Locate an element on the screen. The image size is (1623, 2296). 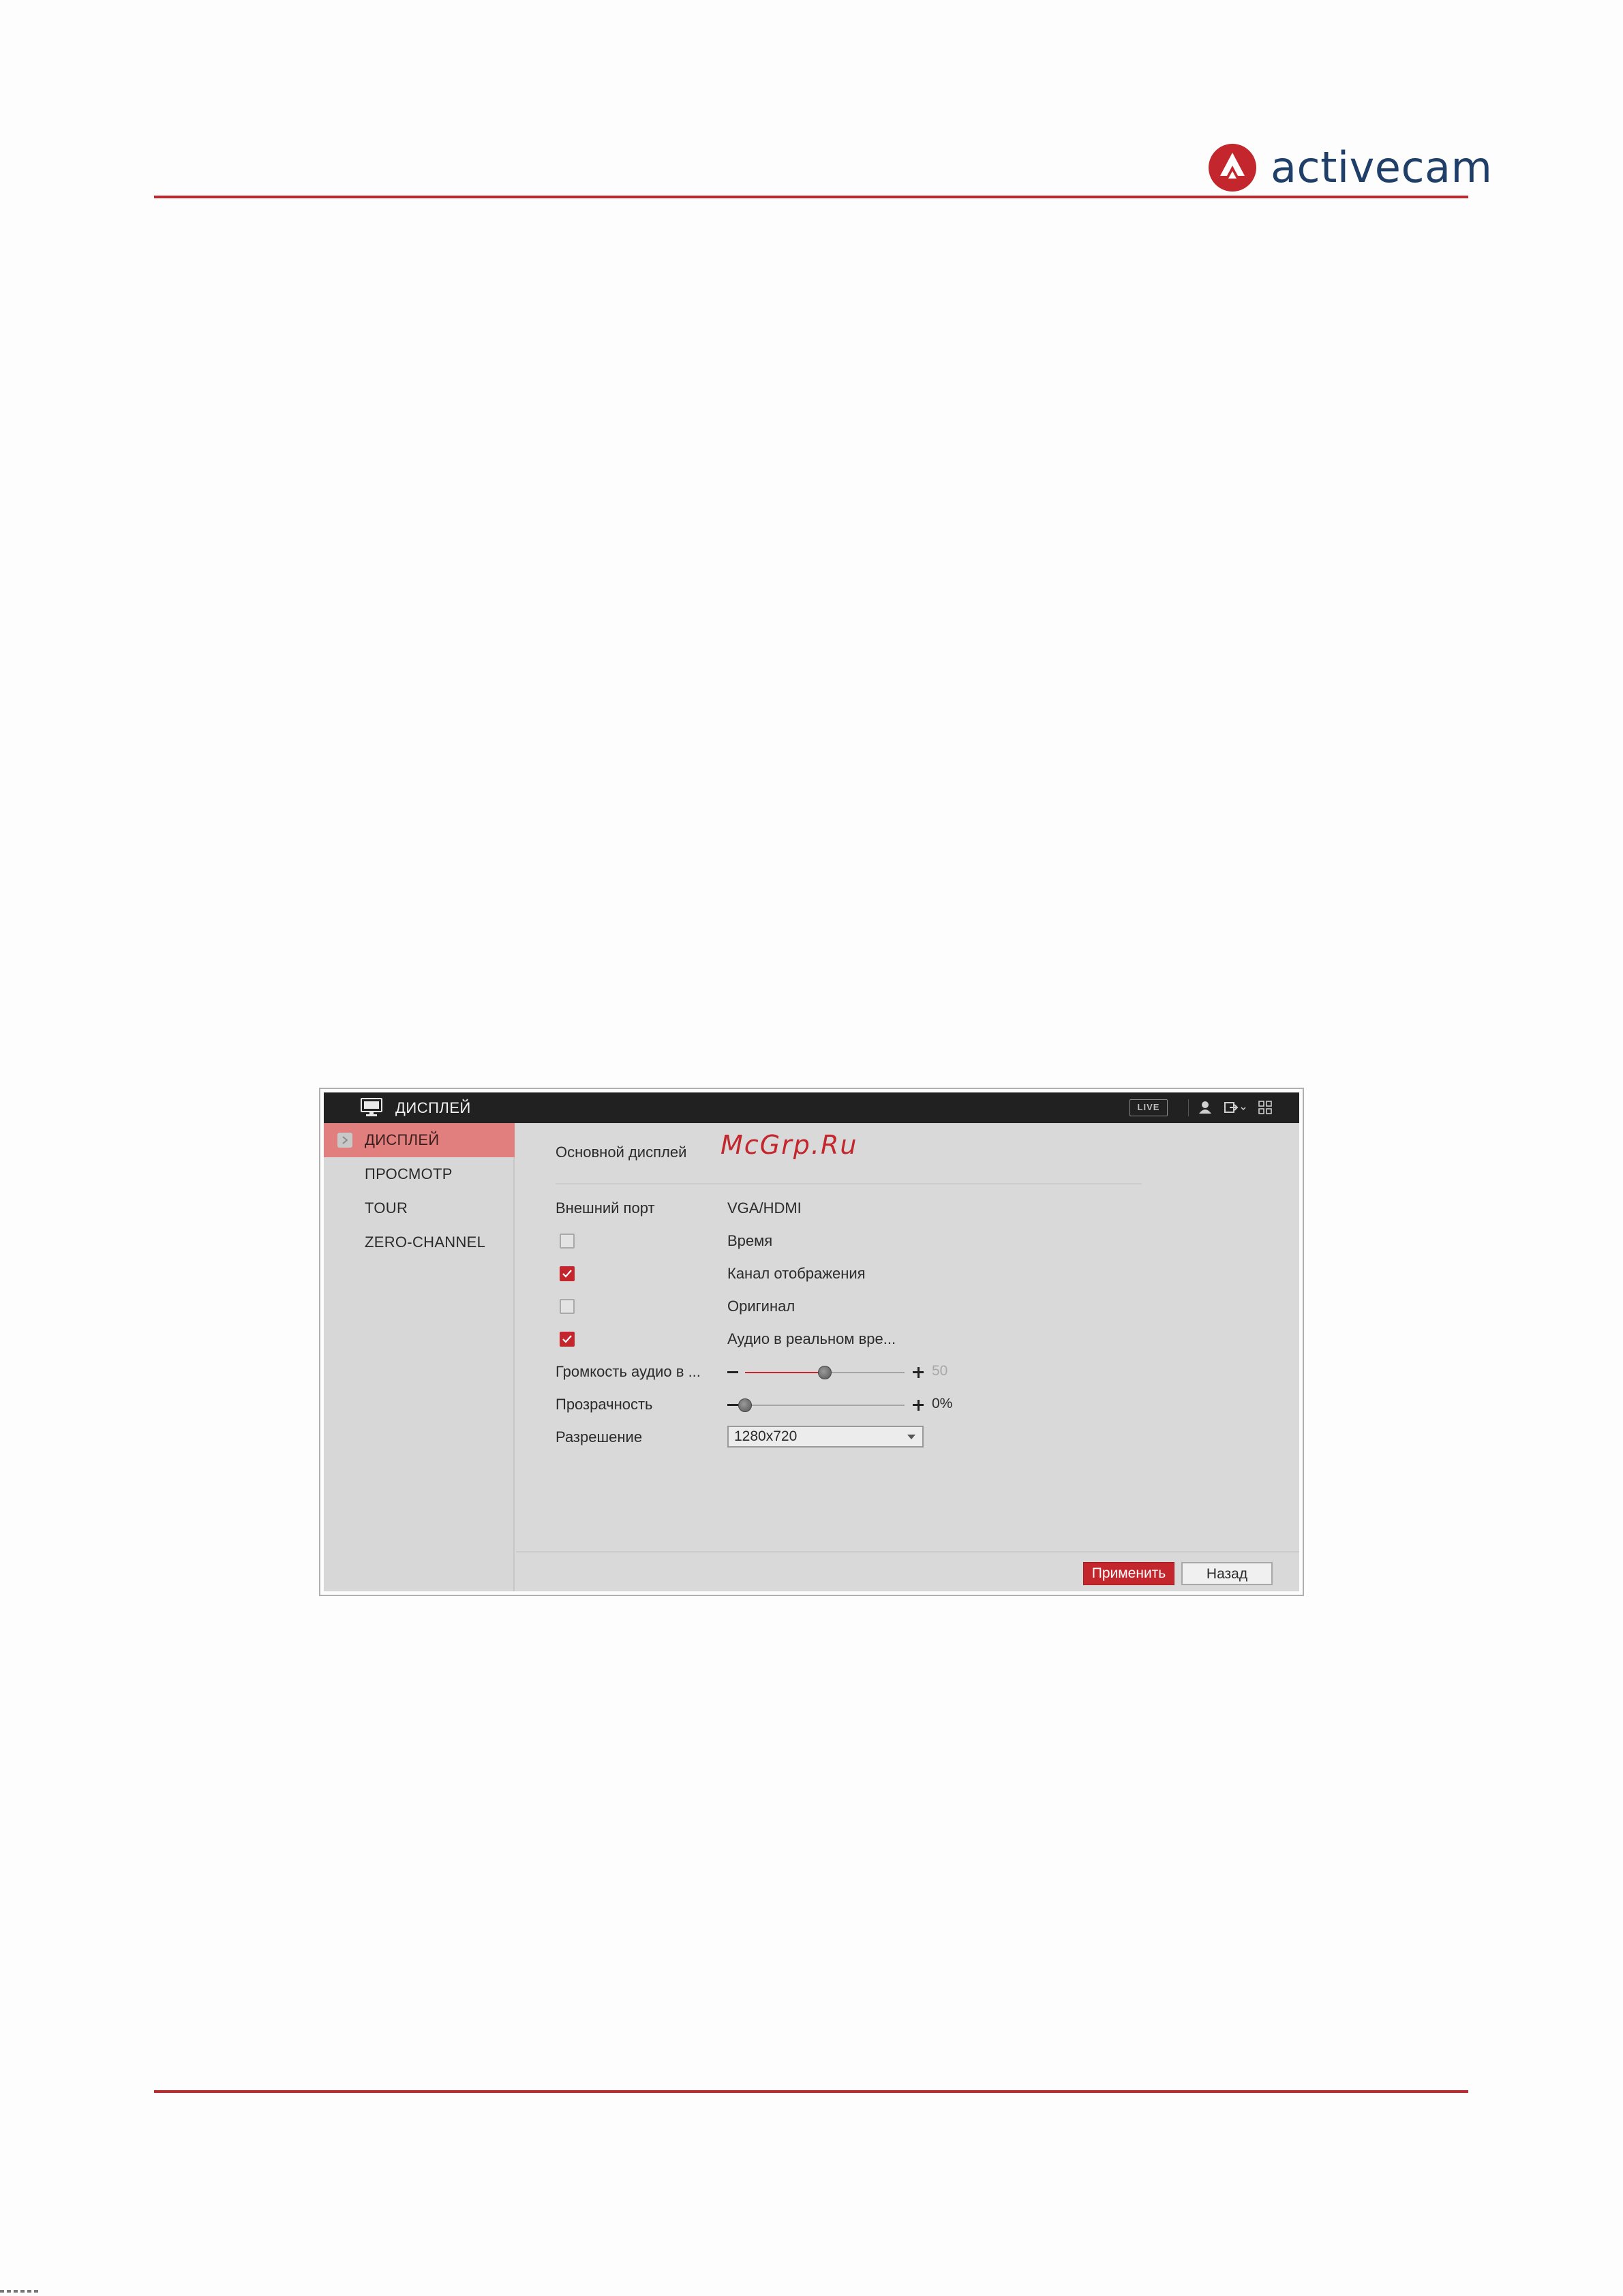
apply-button: Применить is located at coordinates (1128, 1574).